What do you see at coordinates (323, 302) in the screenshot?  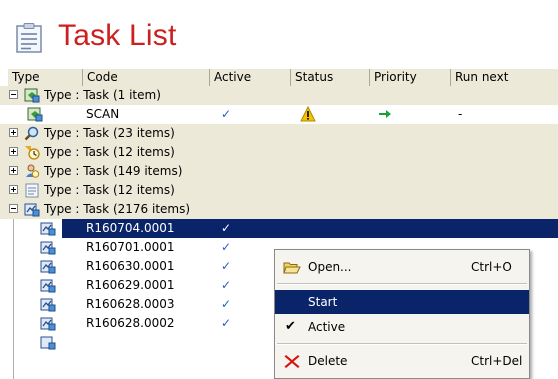 I see `menu-label-start: Start` at bounding box center [323, 302].